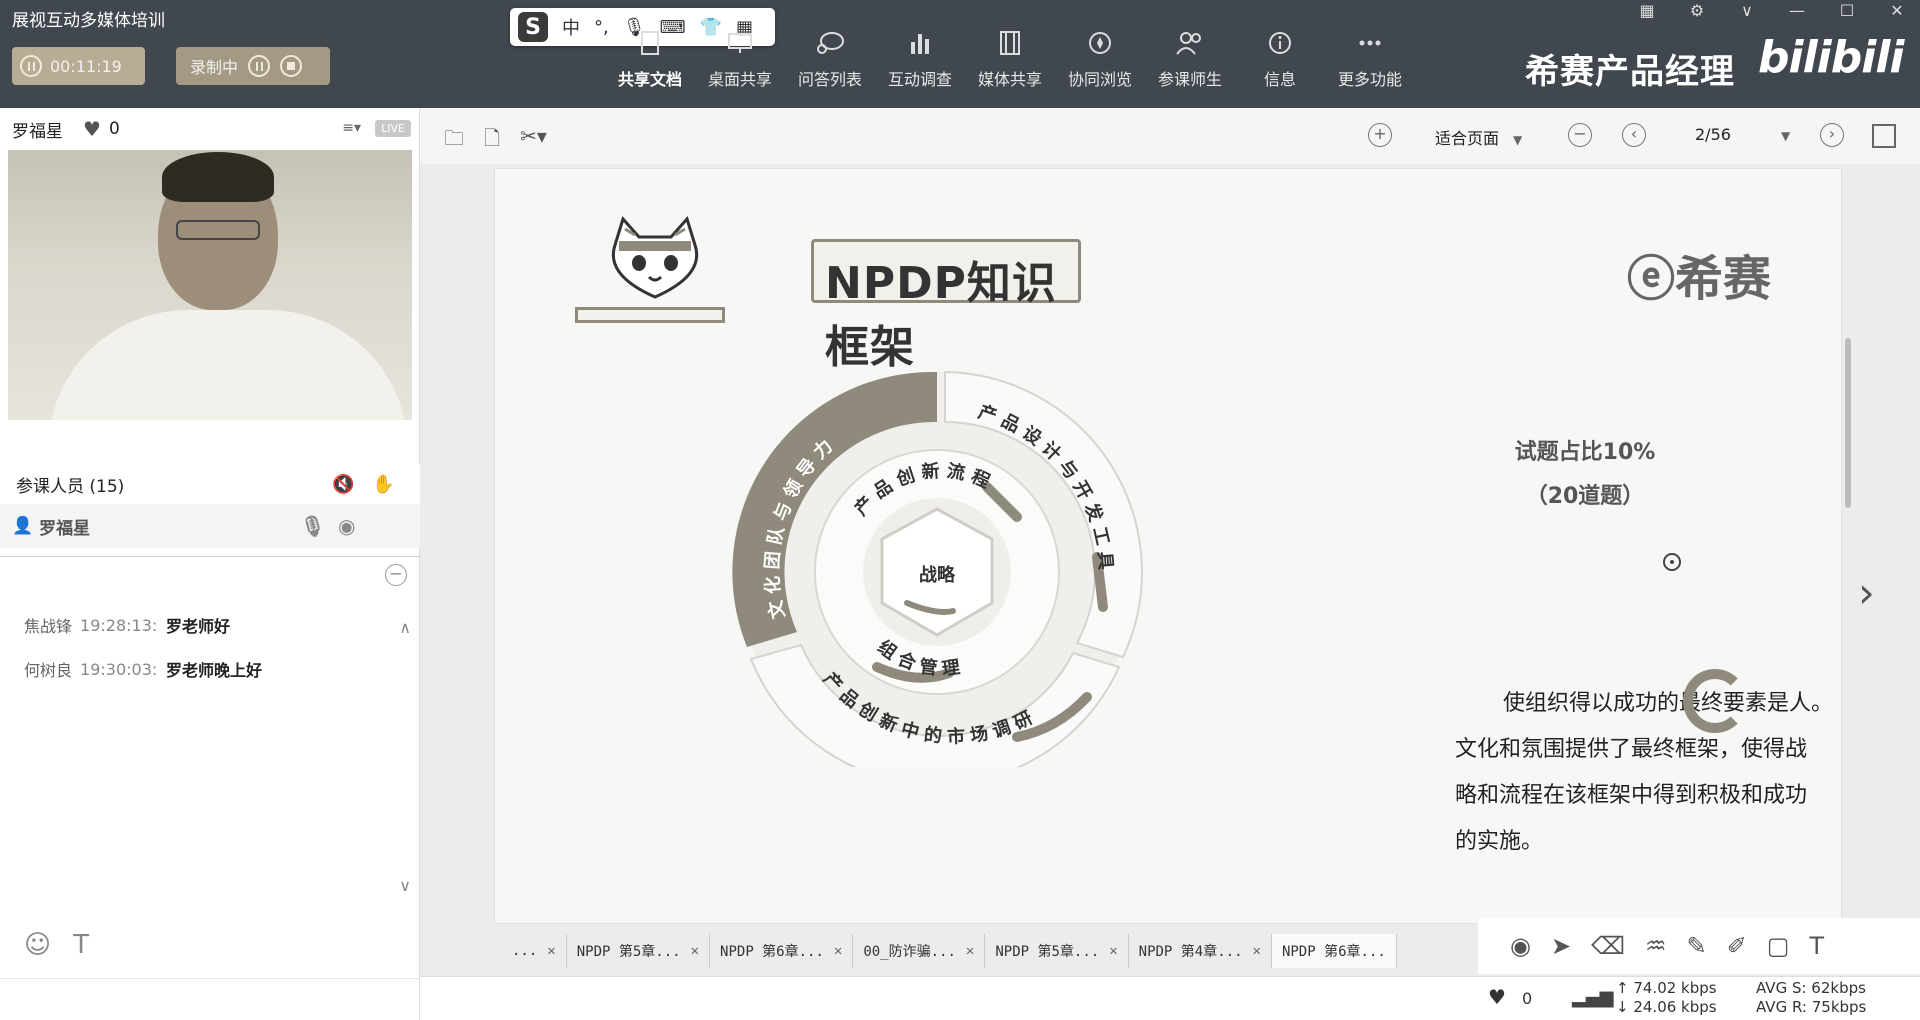 The image size is (1920, 1020). What do you see at coordinates (1593, 997) in the screenshot?
I see `signal-icon: ▂▄▆` at bounding box center [1593, 997].